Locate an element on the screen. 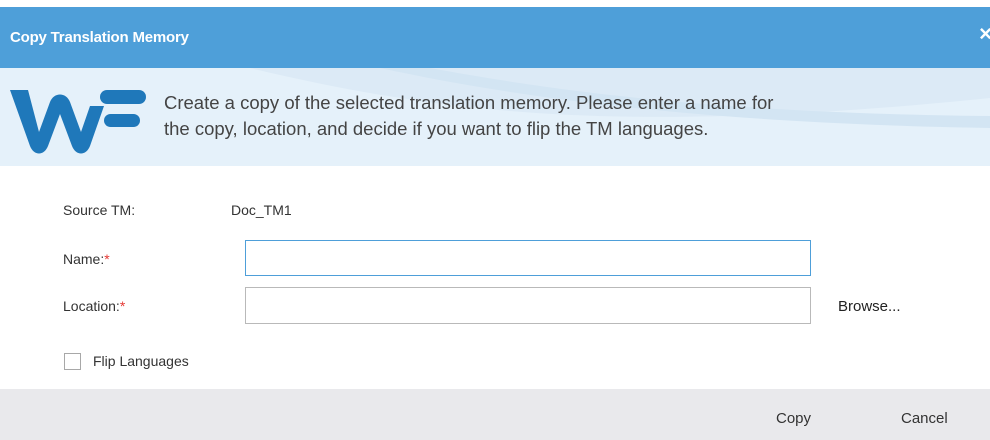 This screenshot has height=440, width=990. source-tm-label: Source TM: is located at coordinates (99, 210).